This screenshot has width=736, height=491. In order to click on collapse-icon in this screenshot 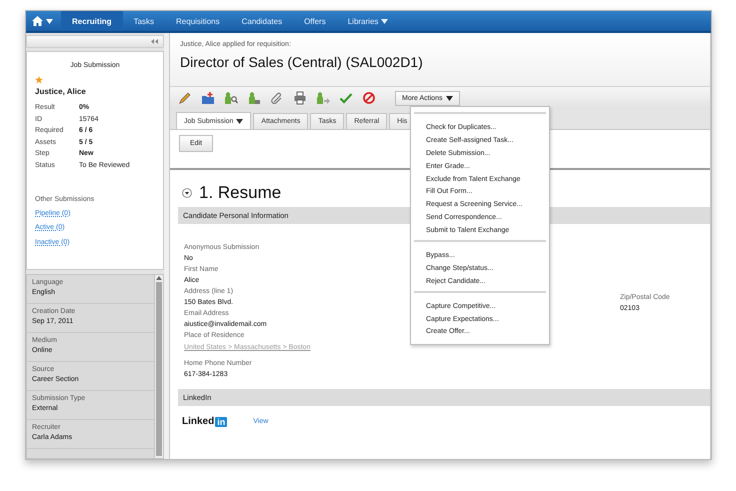, I will do `click(154, 41)`.